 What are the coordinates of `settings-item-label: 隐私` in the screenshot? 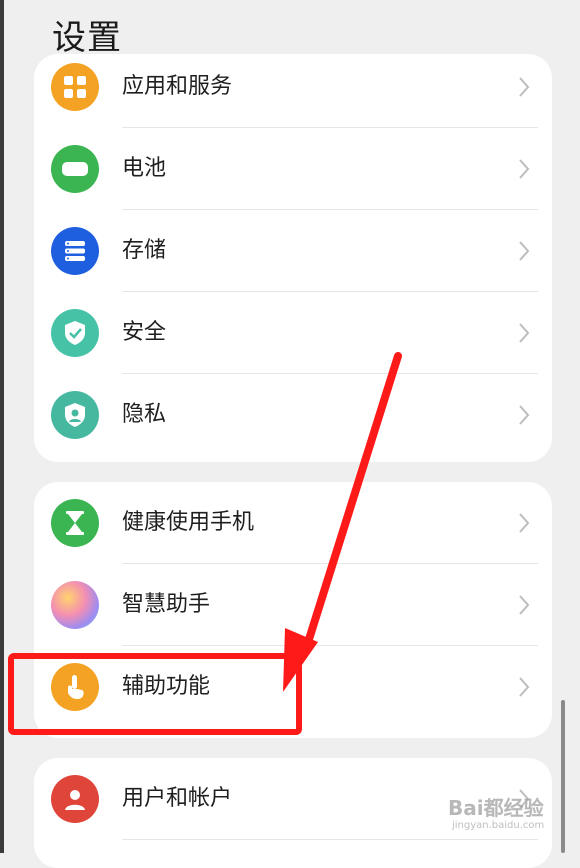 It's located at (144, 414).